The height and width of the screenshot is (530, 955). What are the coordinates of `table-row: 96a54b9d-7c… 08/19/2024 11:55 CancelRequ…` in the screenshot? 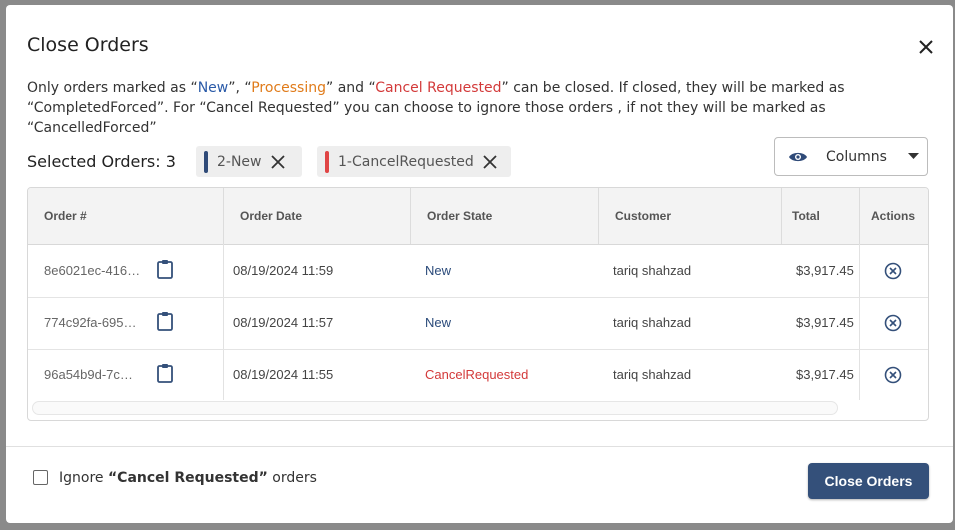 It's located at (478, 375).